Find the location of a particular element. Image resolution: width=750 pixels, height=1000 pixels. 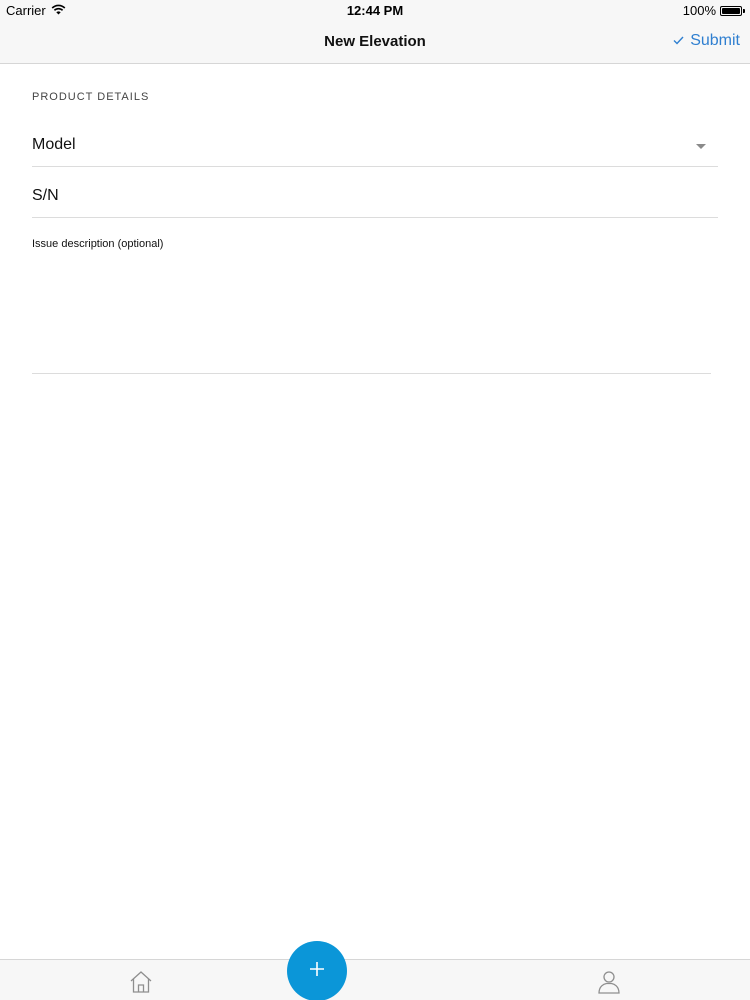

navigation-bar: New Elevation Submit is located at coordinates (375, 43).